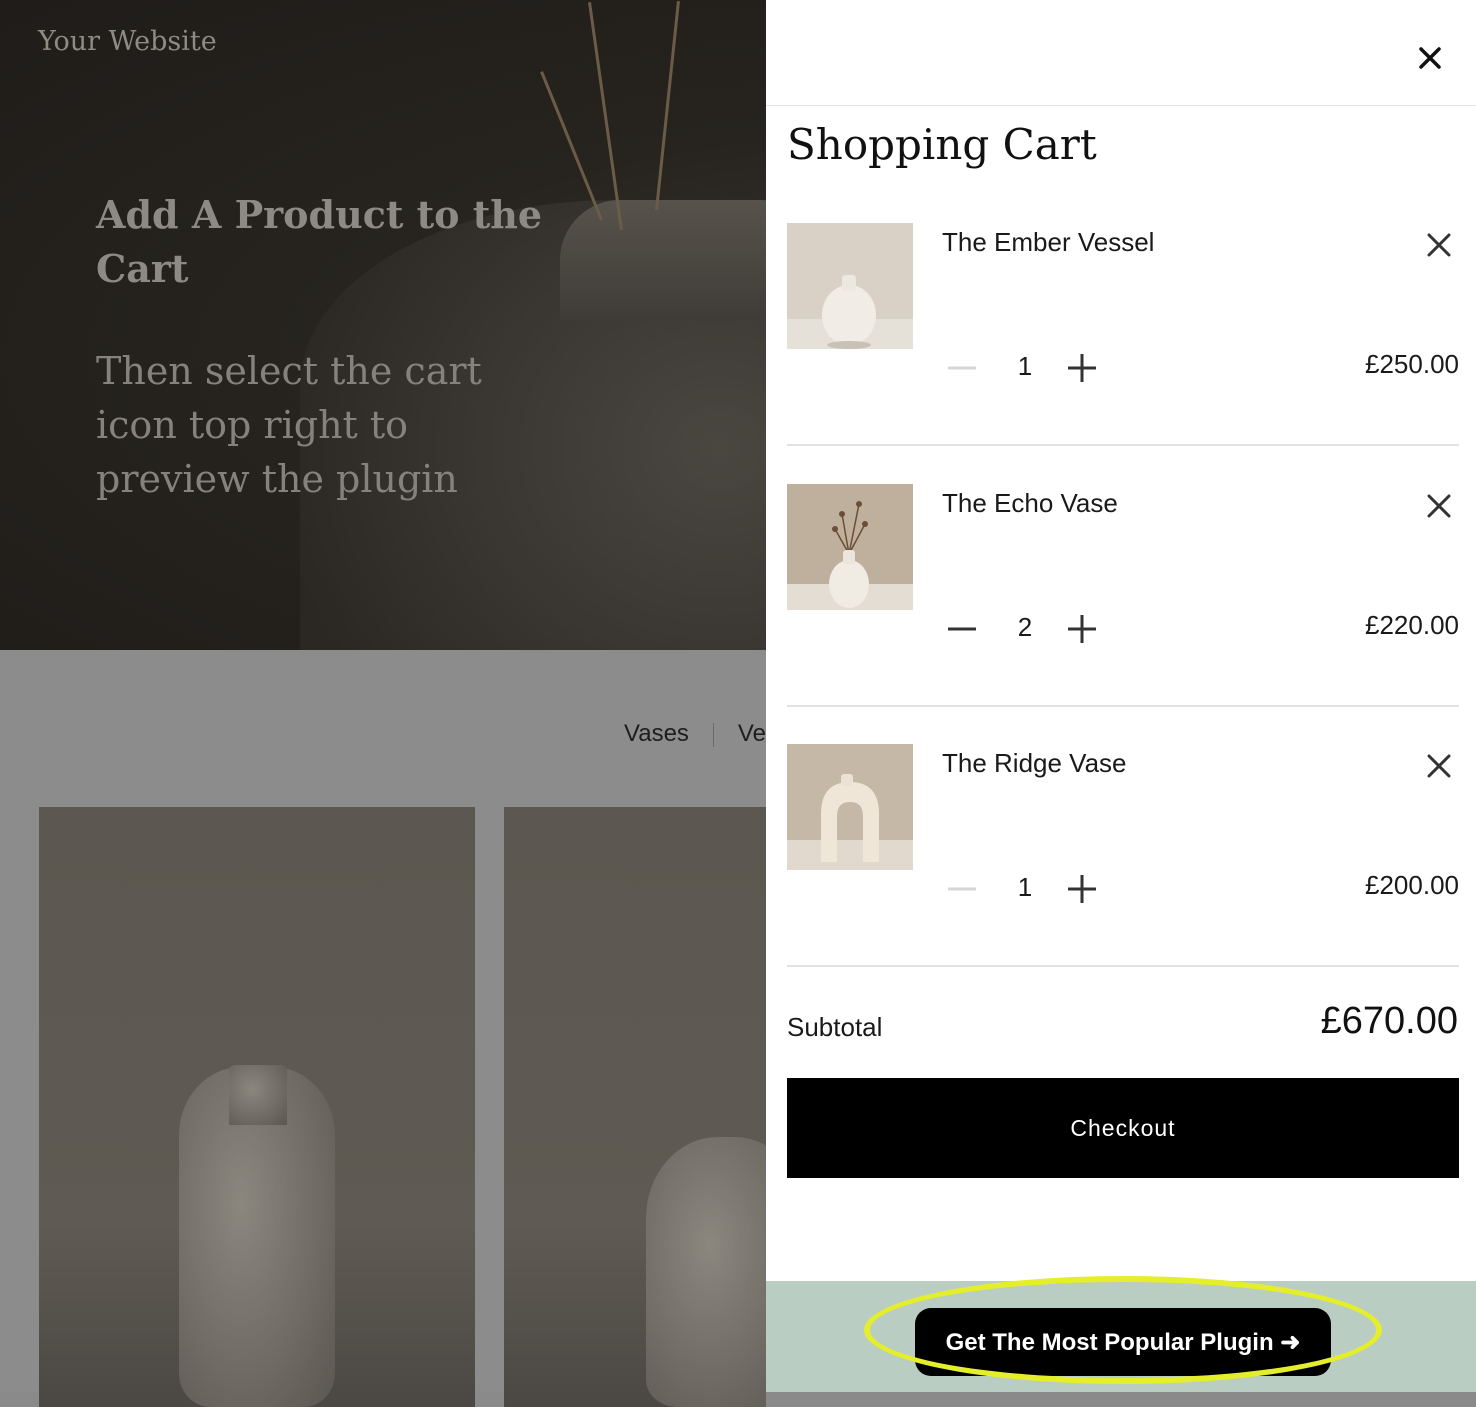 This screenshot has width=1476, height=1407. What do you see at coordinates (1030, 503) in the screenshot?
I see `item-name: The Echo Vase` at bounding box center [1030, 503].